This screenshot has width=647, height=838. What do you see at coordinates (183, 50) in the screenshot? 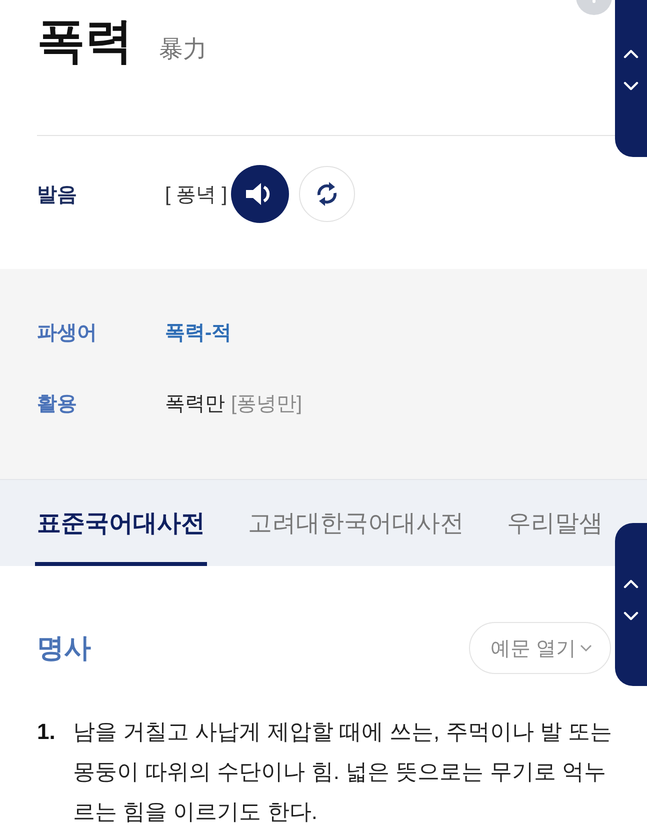
I see `hanja: 暴力` at bounding box center [183, 50].